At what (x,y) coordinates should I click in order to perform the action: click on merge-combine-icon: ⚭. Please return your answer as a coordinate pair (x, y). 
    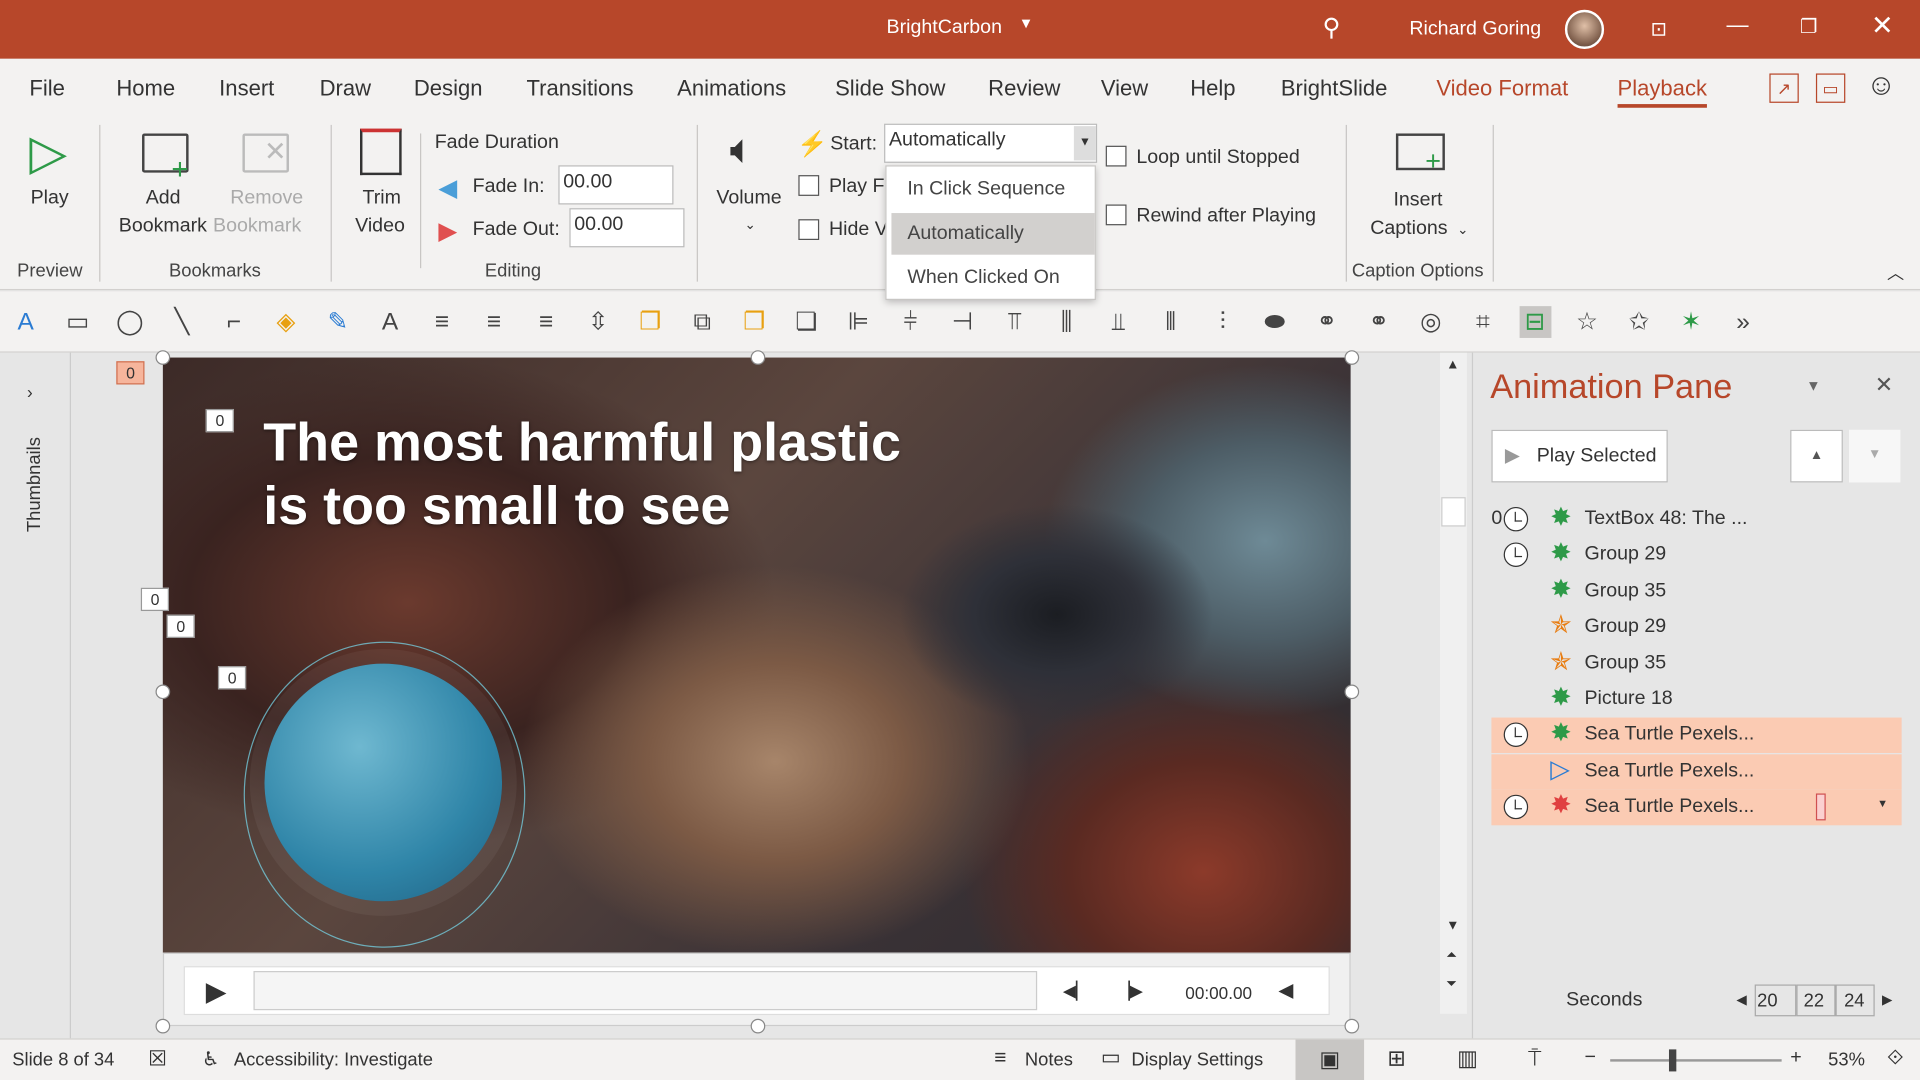
    Looking at the image, I should click on (1327, 322).